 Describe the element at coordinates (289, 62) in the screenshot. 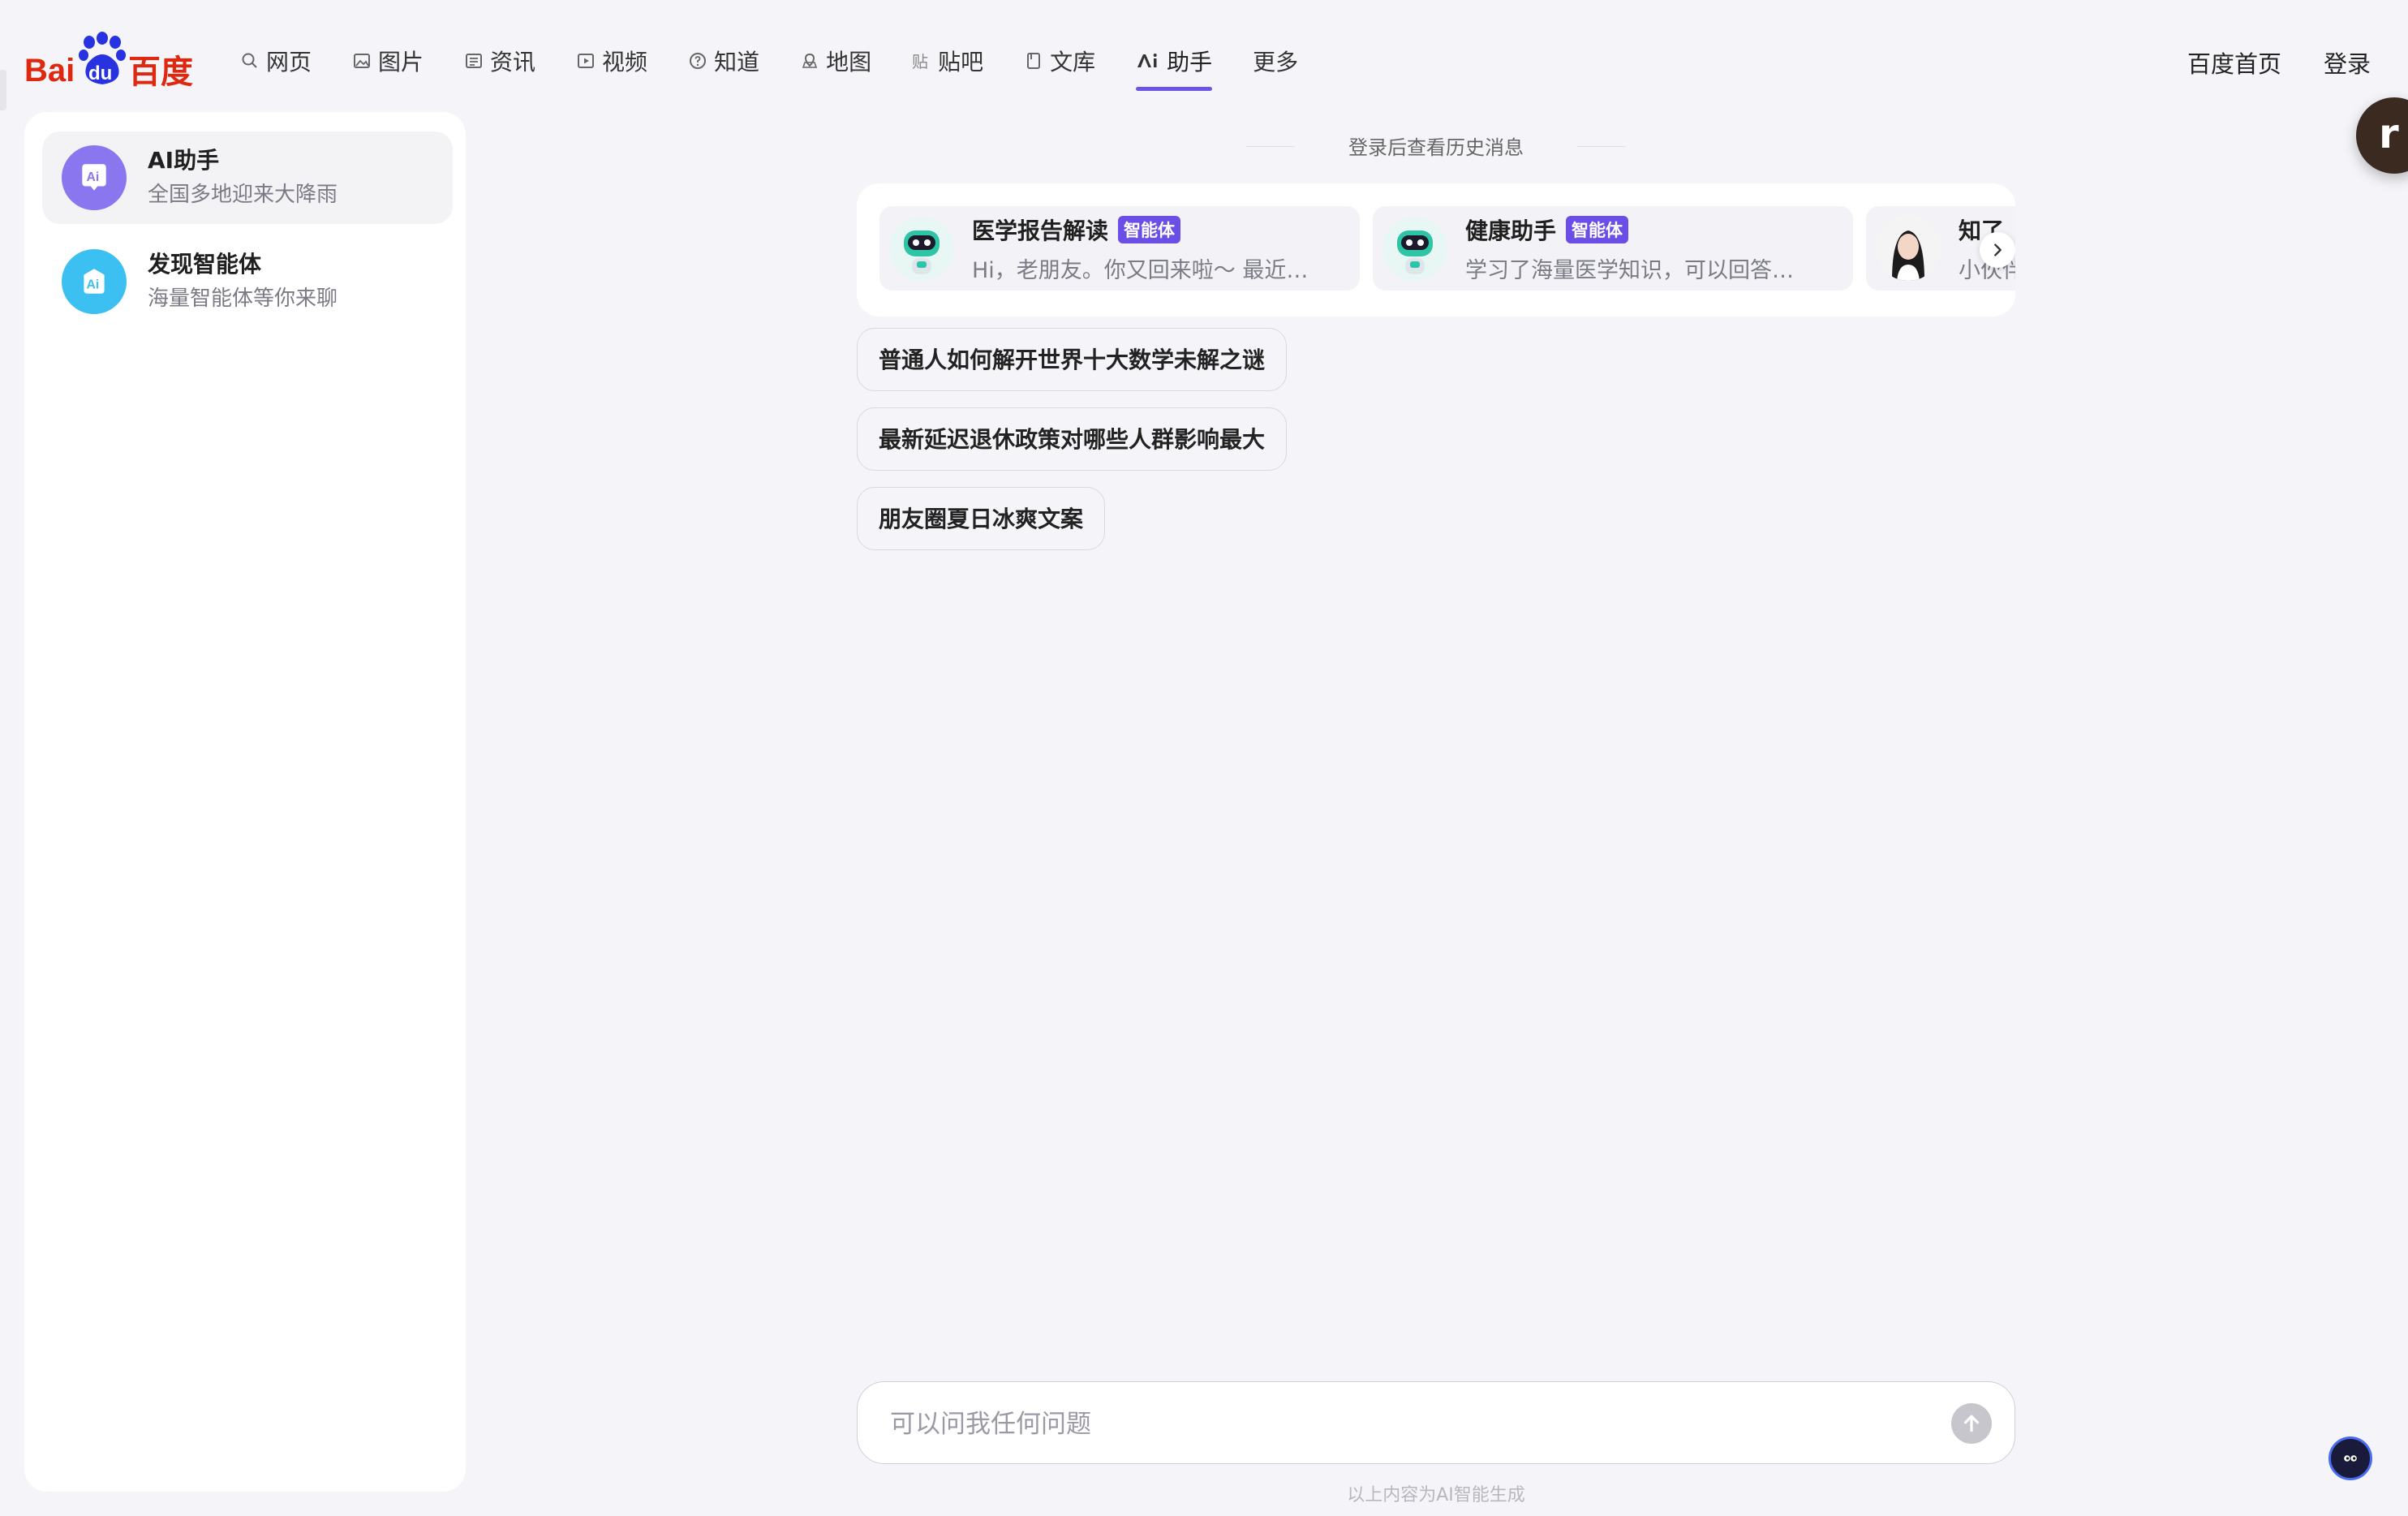

I see `nav-label: 网页` at that location.